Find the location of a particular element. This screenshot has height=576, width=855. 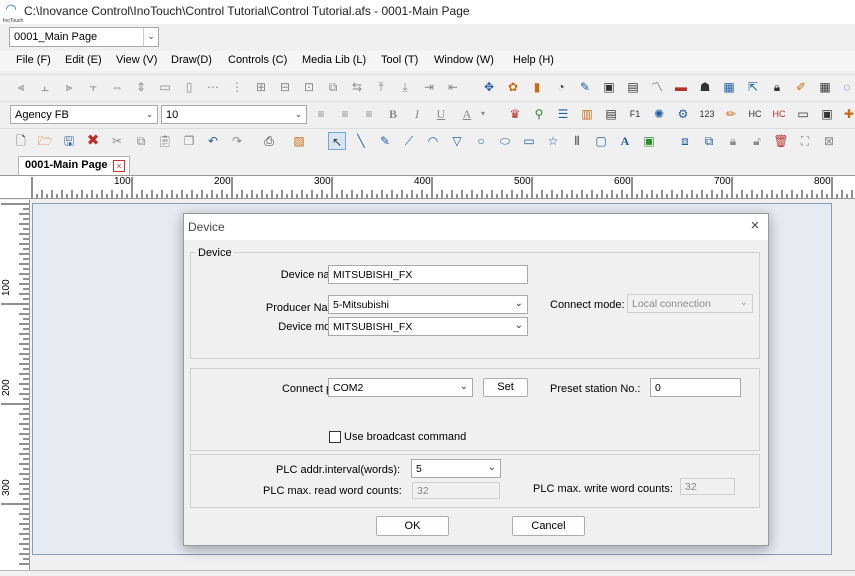

distribute-v-icon: ⋮ is located at coordinates (237, 87).